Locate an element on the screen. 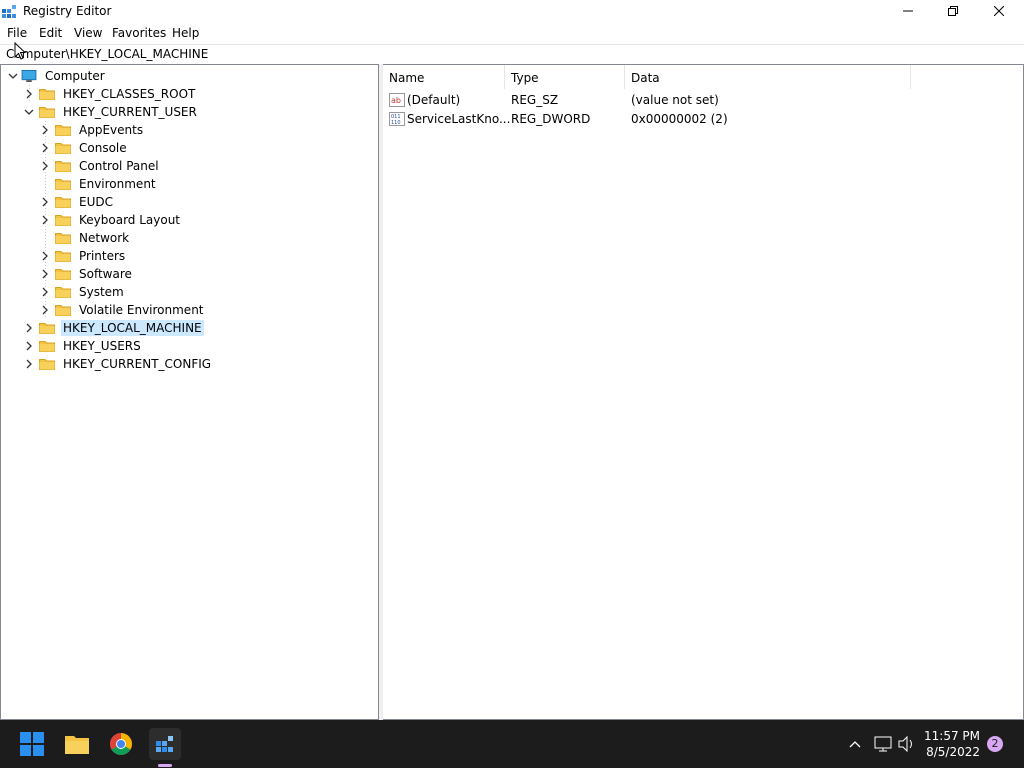 Image resolution: width=1024 pixels, height=768 pixels. start-button is located at coordinates (32, 744).